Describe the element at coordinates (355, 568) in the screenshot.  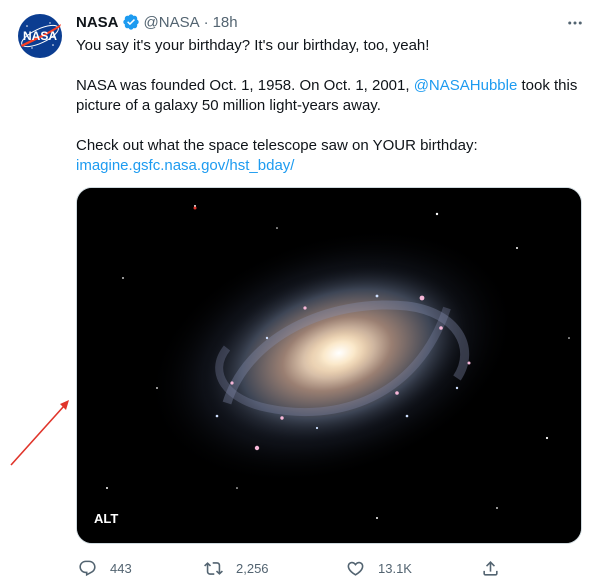
I see `like-icon` at that location.